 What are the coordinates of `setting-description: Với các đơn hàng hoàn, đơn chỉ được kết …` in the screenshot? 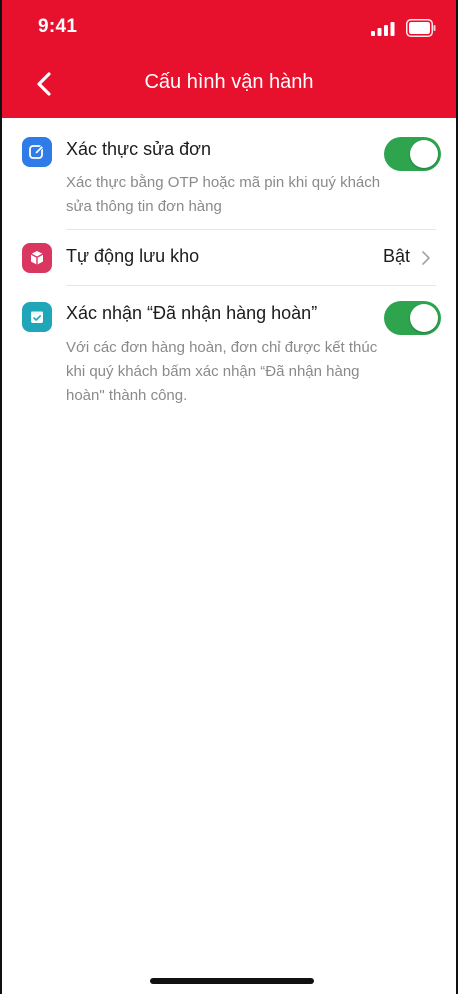 It's located at (222, 371).